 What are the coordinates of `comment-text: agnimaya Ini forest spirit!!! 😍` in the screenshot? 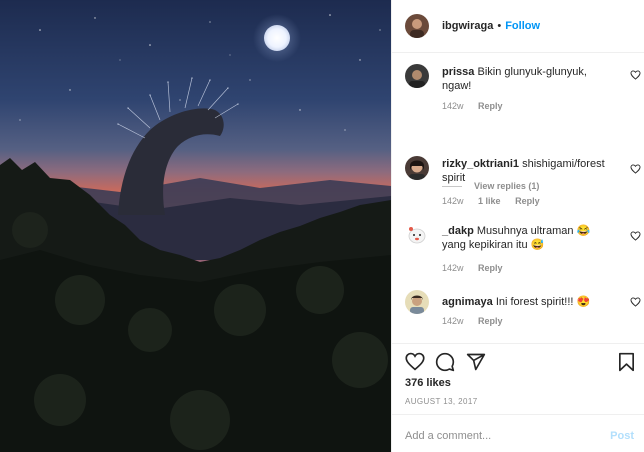 It's located at (529, 302).